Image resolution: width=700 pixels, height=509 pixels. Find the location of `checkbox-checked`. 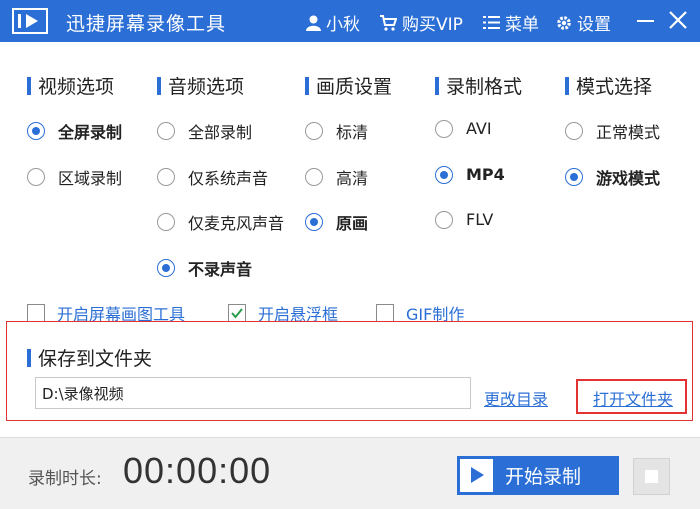

checkbox-checked is located at coordinates (237, 313).